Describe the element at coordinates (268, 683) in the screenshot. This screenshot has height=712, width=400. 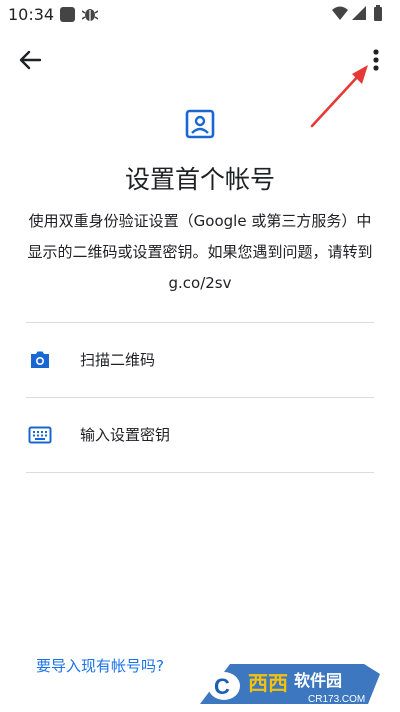
I see `svg-text: 西西` at that location.